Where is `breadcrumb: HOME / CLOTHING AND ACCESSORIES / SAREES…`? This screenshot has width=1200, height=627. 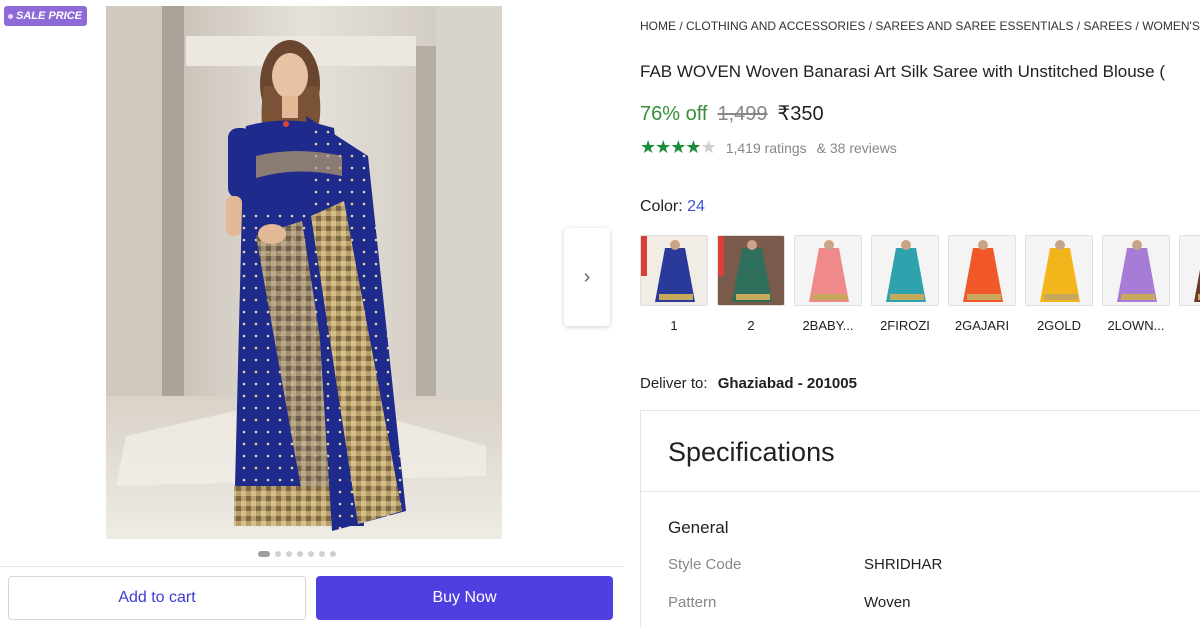 breadcrumb: HOME / CLOTHING AND ACCESSORIES / SAREES… is located at coordinates (920, 26).